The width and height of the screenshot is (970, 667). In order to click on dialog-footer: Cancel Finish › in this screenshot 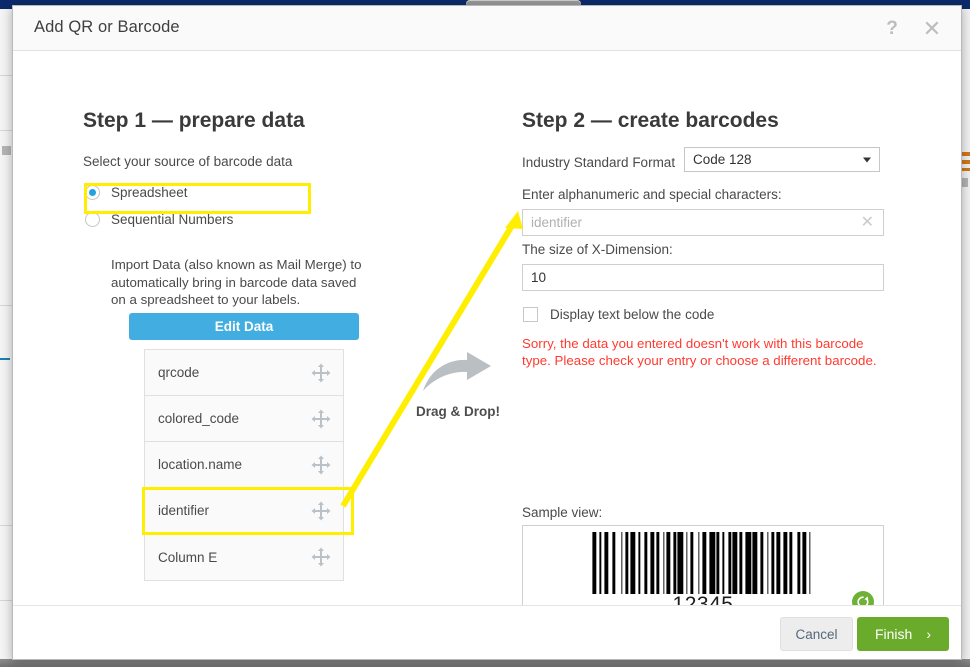, I will do `click(487, 632)`.